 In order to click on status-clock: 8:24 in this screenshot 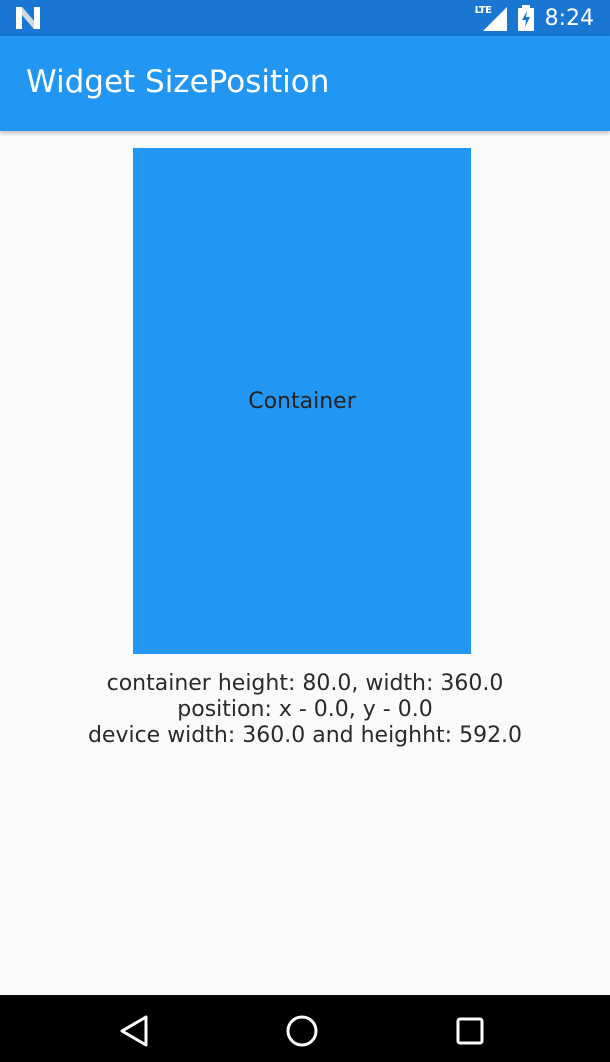, I will do `click(569, 18)`.